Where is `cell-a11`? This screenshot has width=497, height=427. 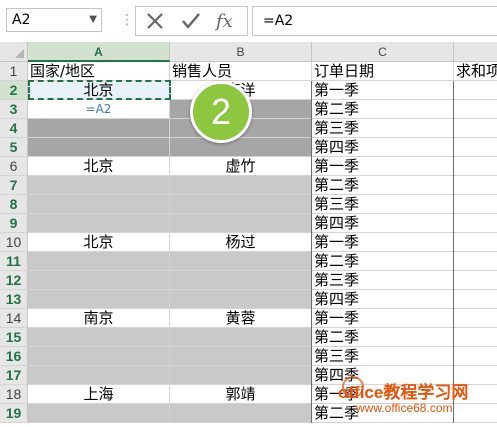 cell-a11 is located at coordinates (99, 261).